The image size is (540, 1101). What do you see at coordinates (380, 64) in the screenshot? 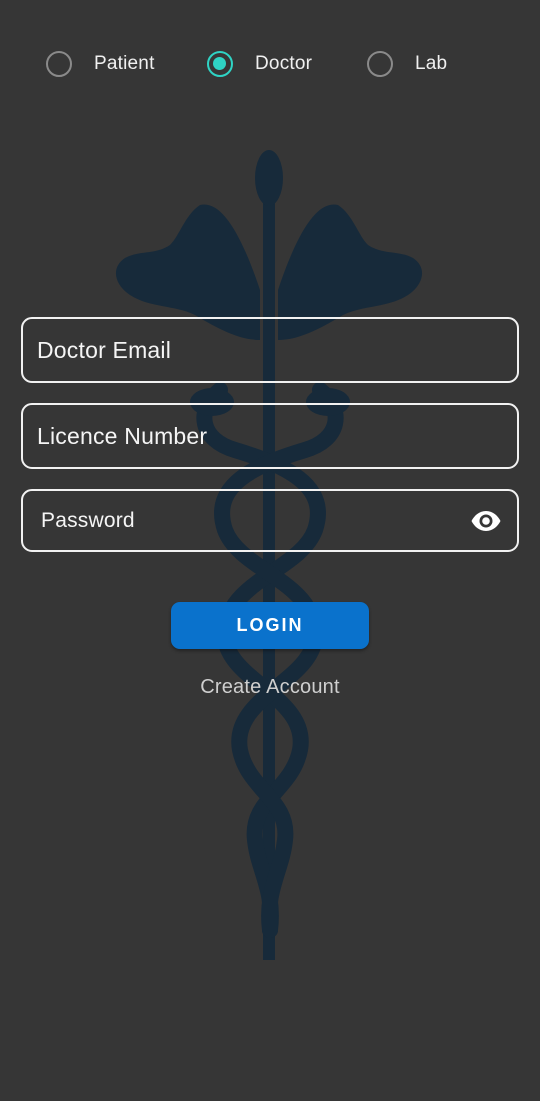
I see `lab-radio` at bounding box center [380, 64].